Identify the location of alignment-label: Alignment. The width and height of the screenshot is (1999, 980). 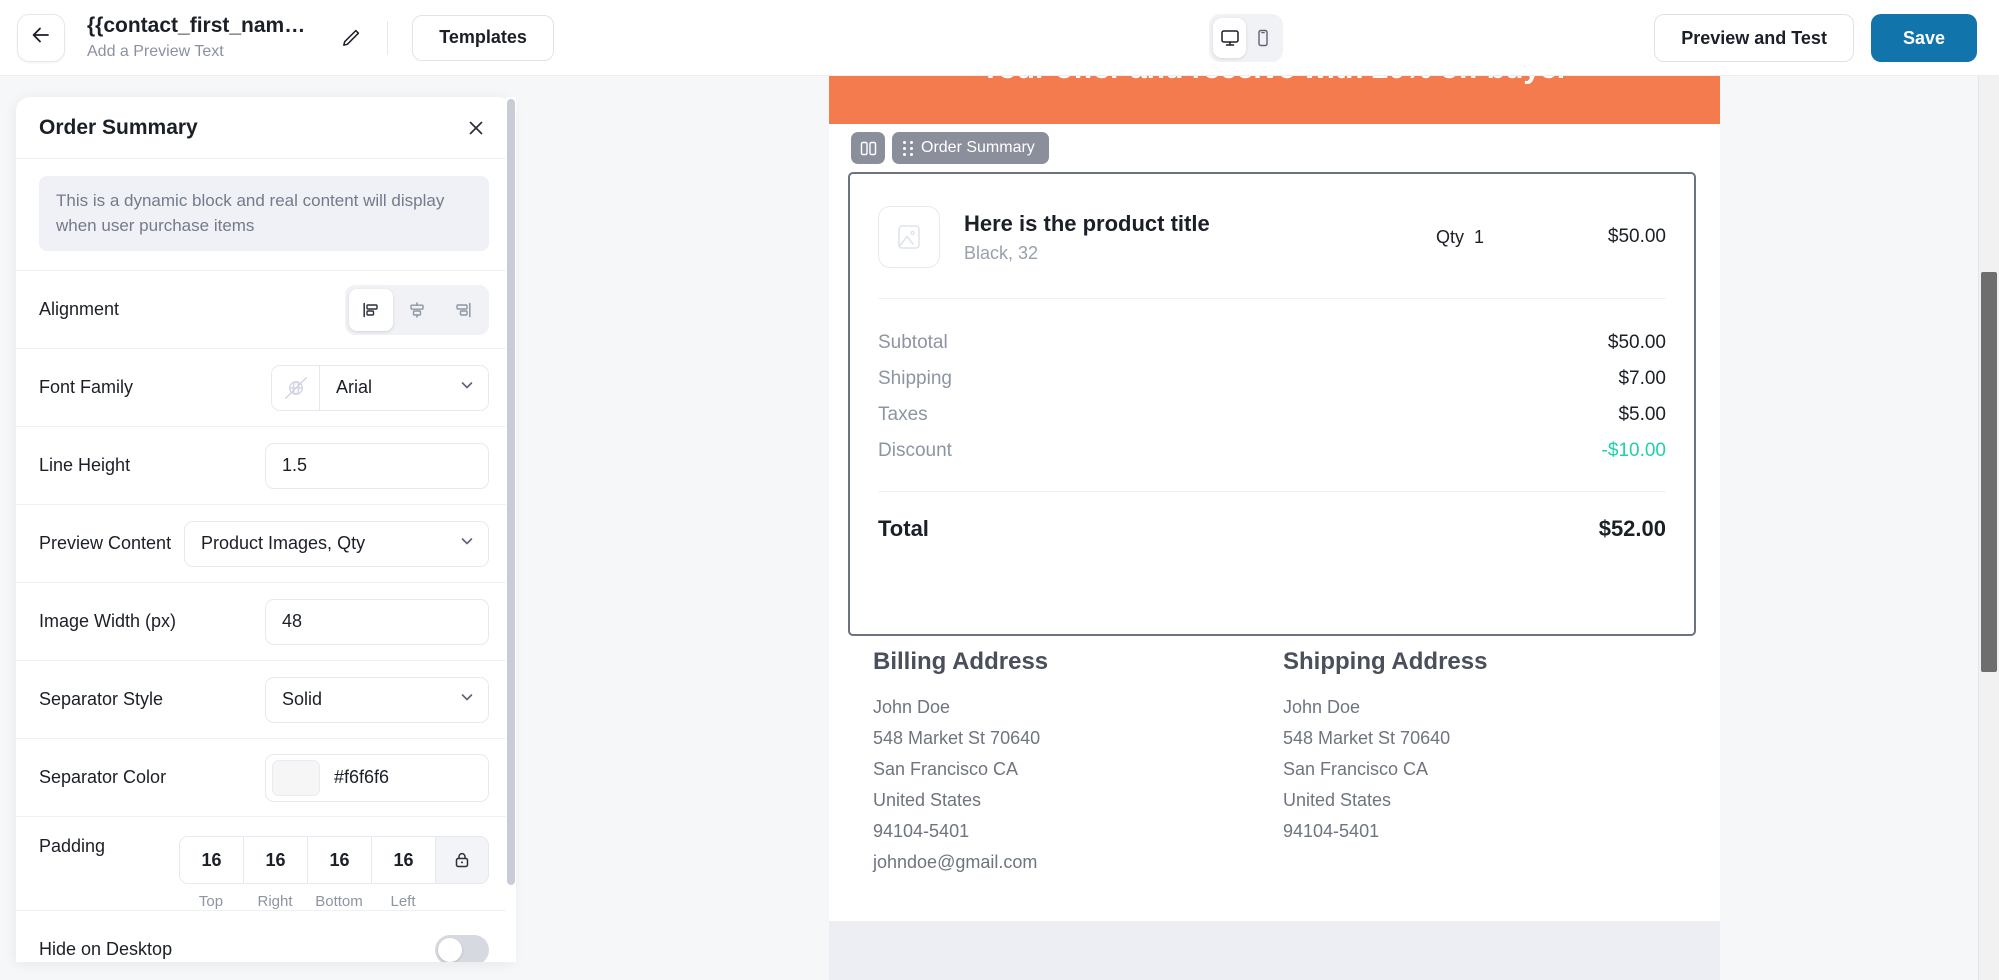
(79, 309).